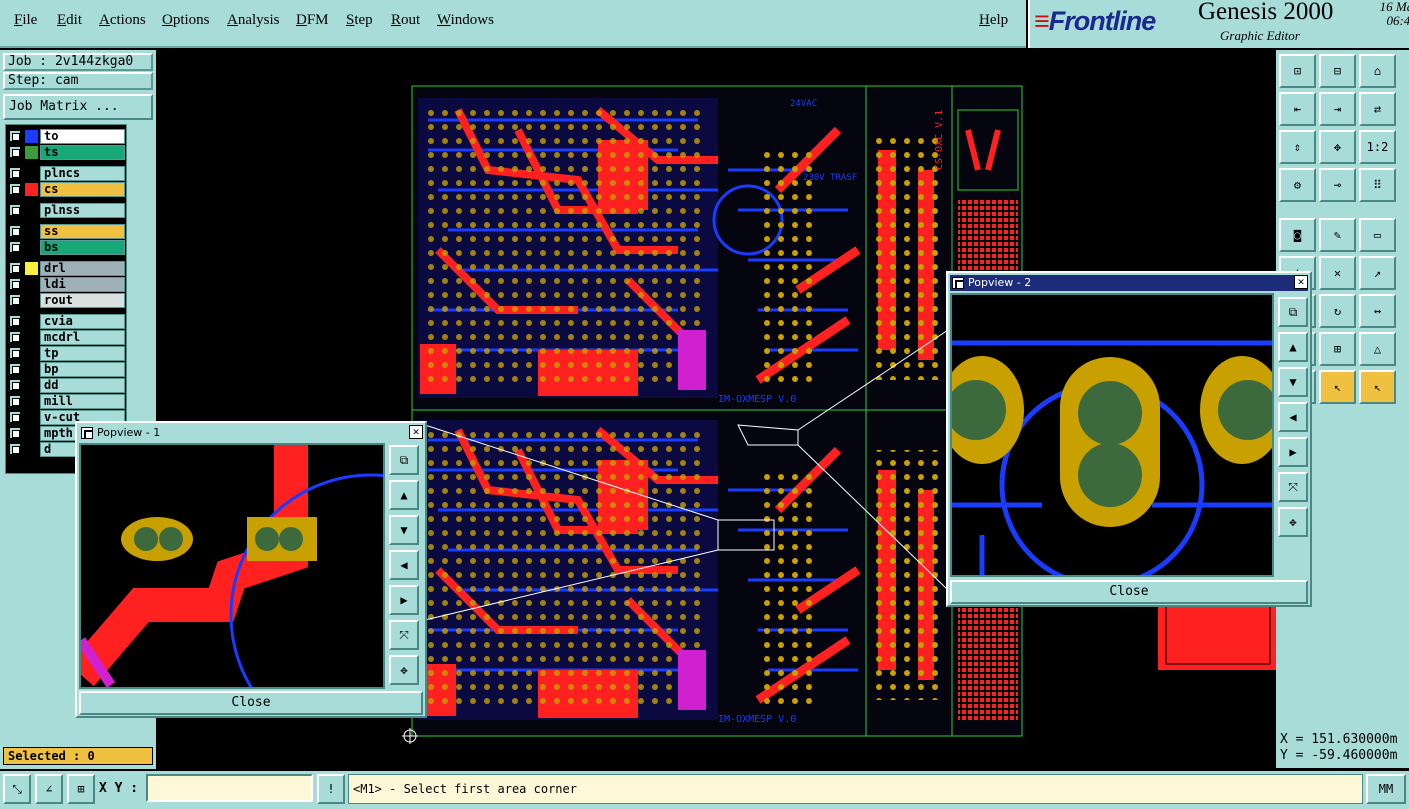 The height and width of the screenshot is (809, 1409). I want to click on popview-1-close-button: Close, so click(251, 703).